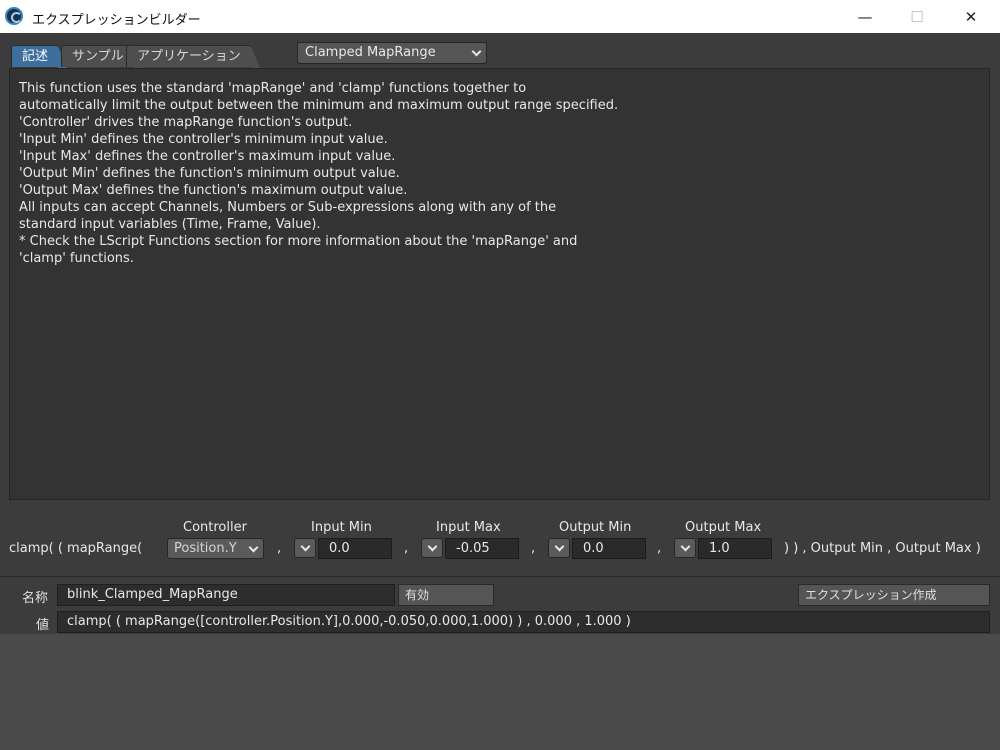 Image resolution: width=1000 pixels, height=750 pixels. What do you see at coordinates (894, 595) in the screenshot?
I see `create-expression-button: エクスプレッション作成` at bounding box center [894, 595].